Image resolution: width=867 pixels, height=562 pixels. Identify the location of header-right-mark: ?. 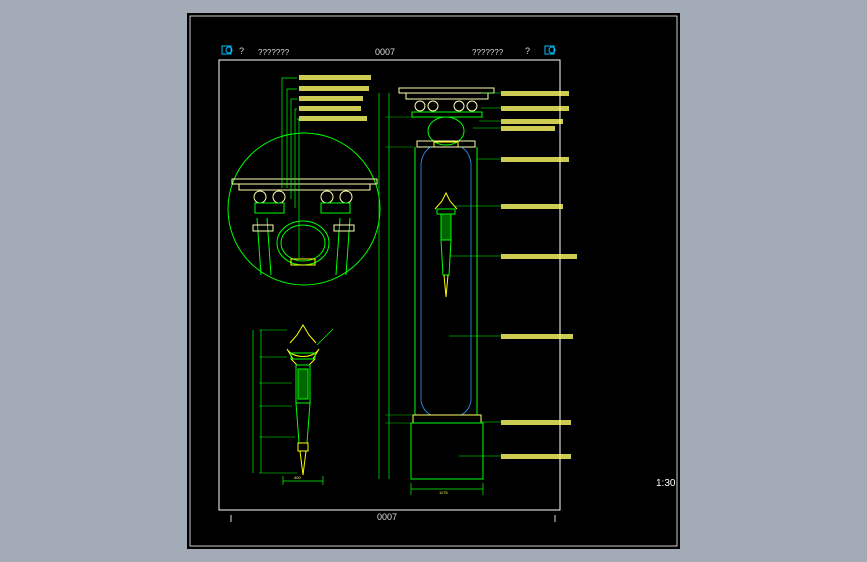
(527, 51).